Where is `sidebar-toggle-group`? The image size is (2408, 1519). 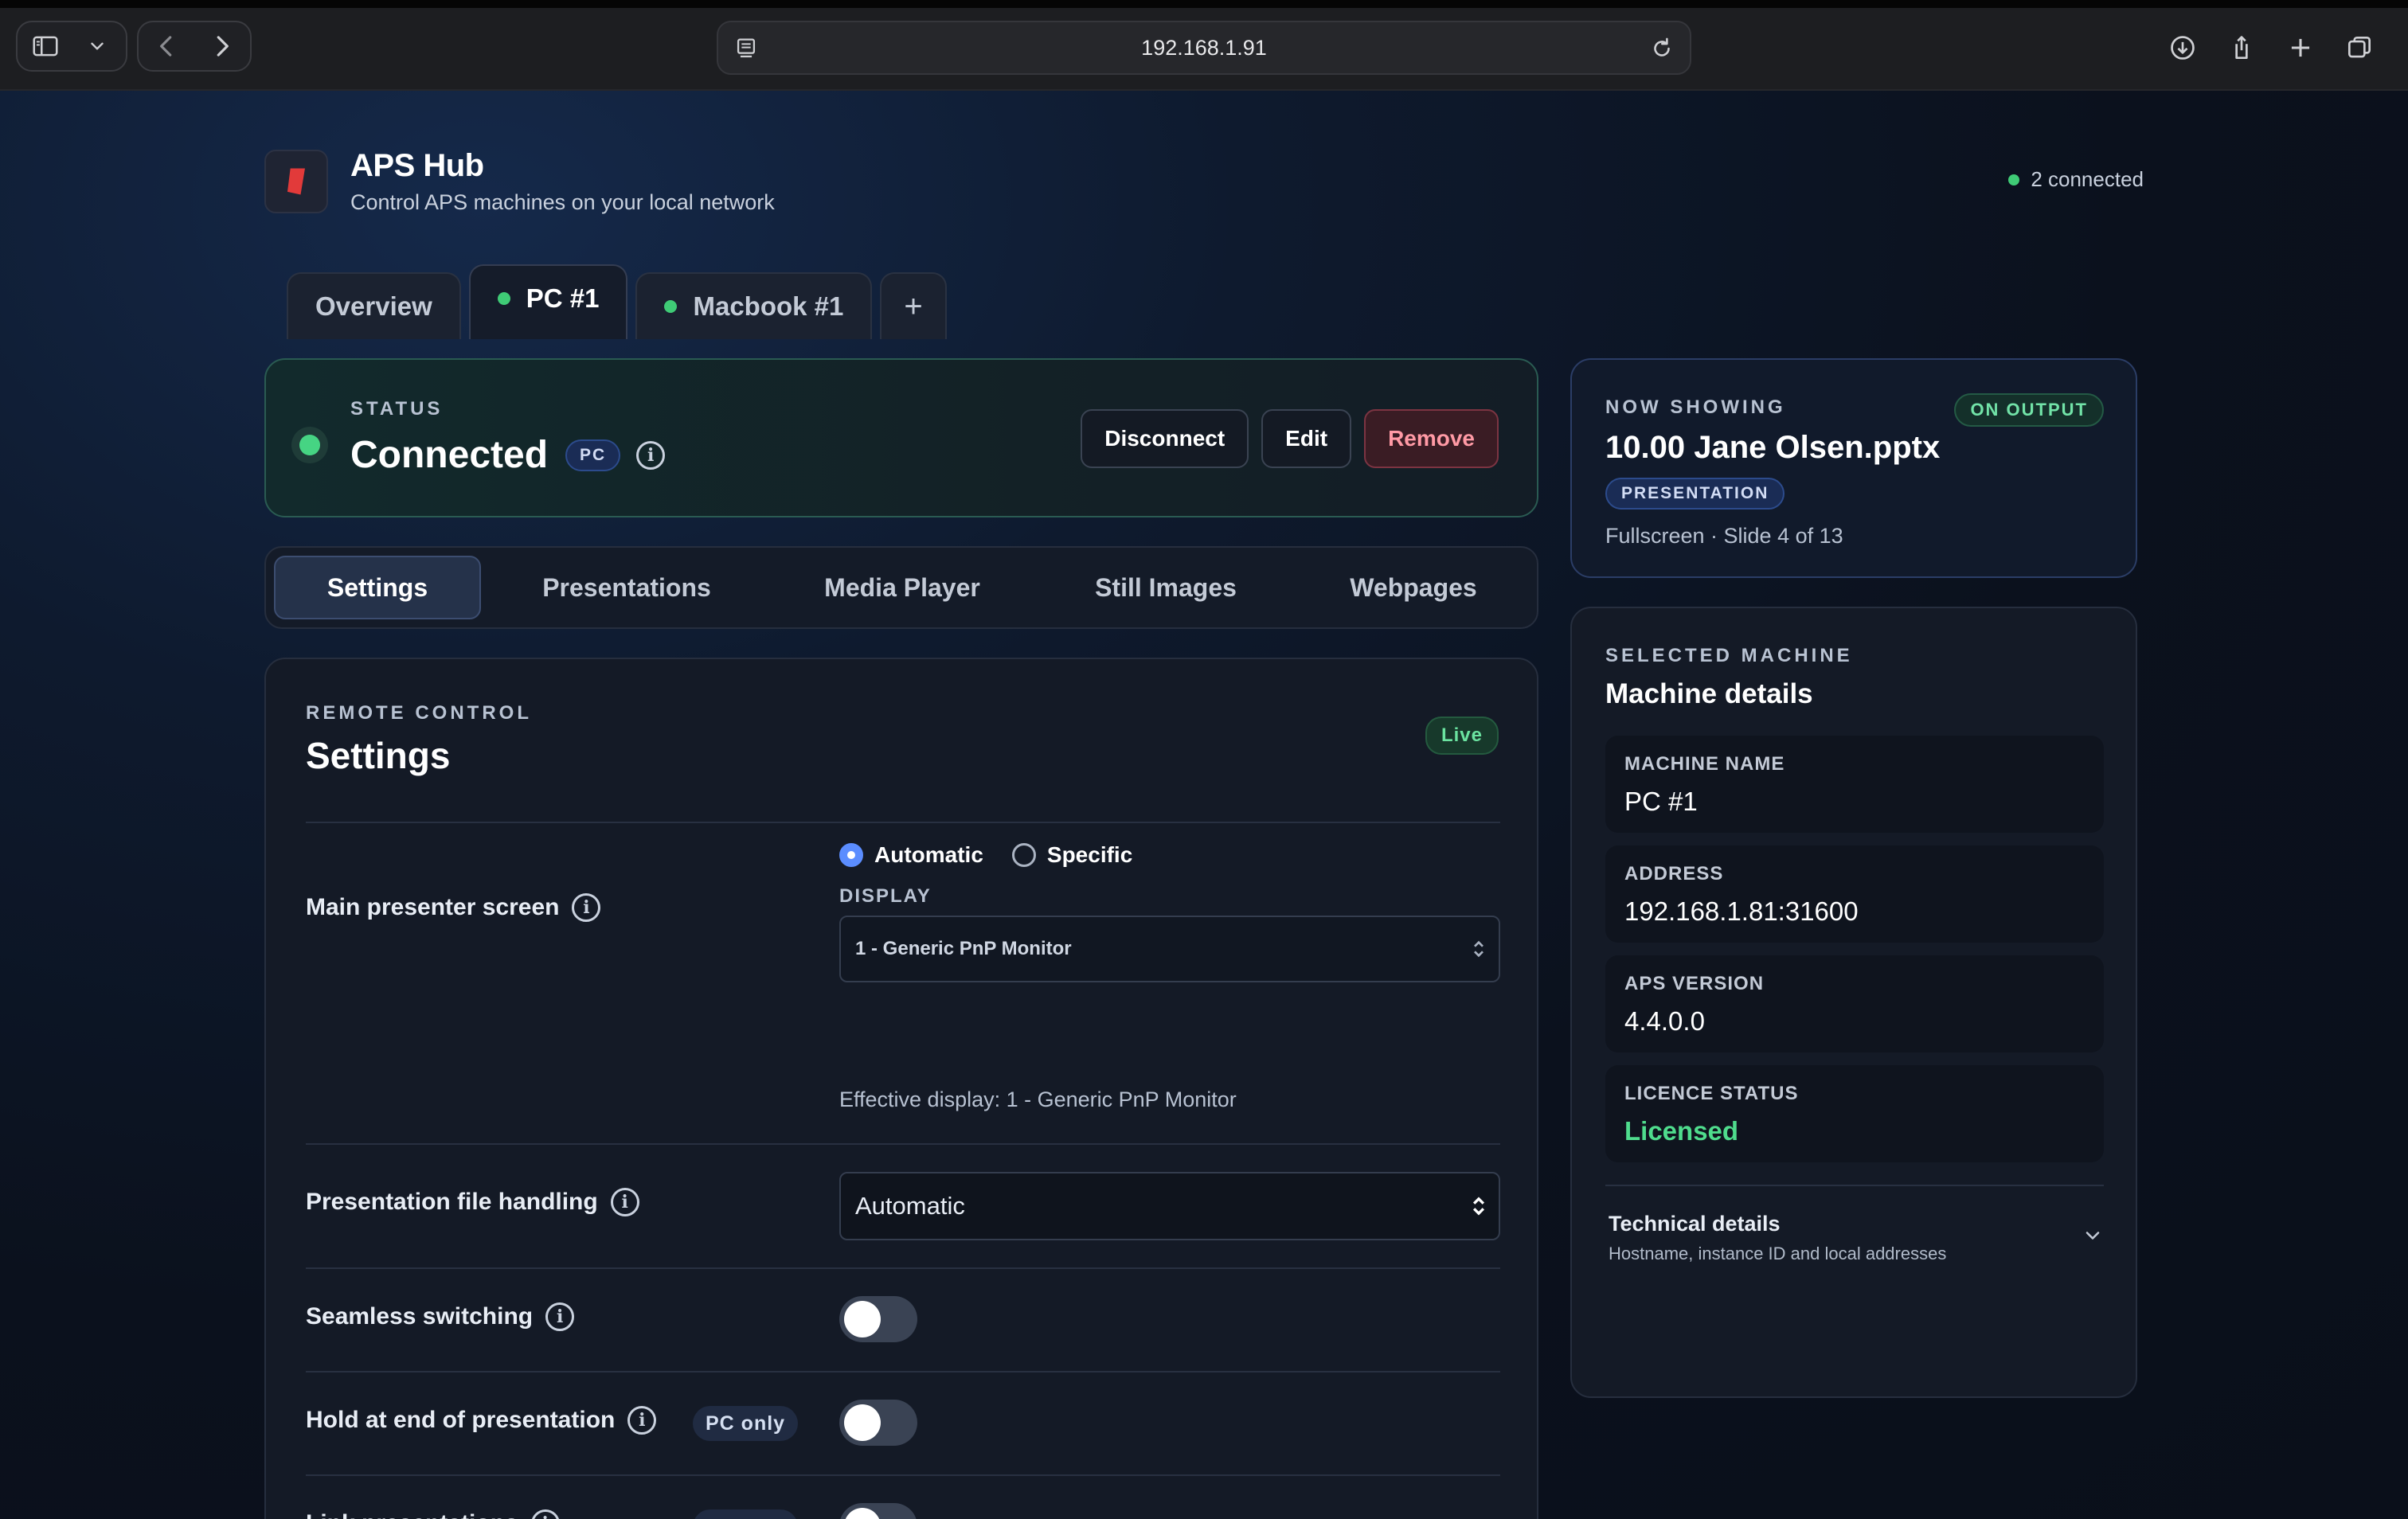 sidebar-toggle-group is located at coordinates (71, 46).